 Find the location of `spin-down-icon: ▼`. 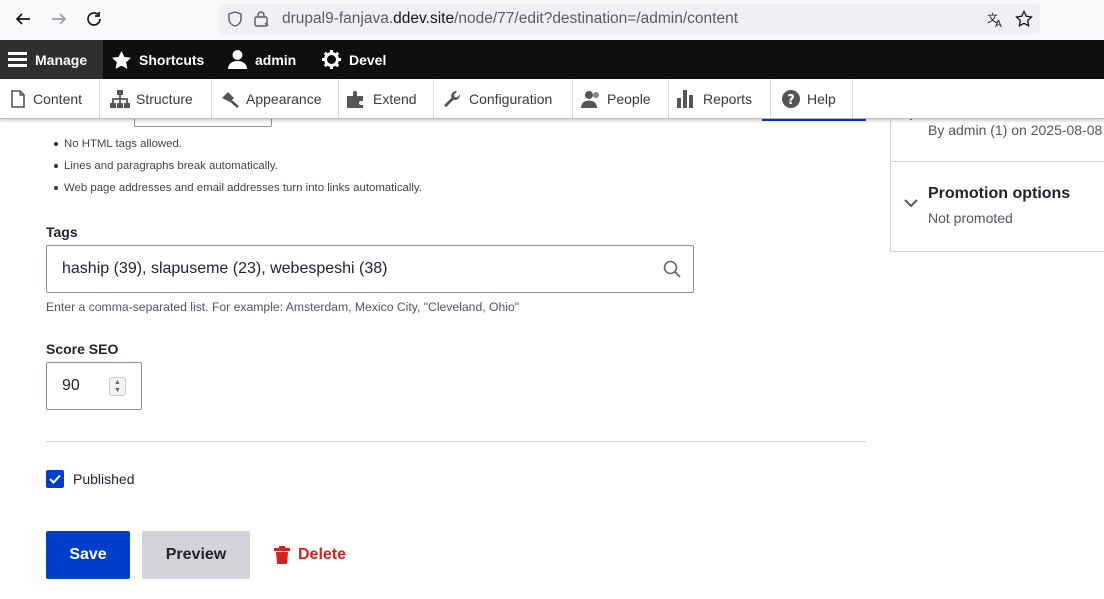

spin-down-icon: ▼ is located at coordinates (117, 391).